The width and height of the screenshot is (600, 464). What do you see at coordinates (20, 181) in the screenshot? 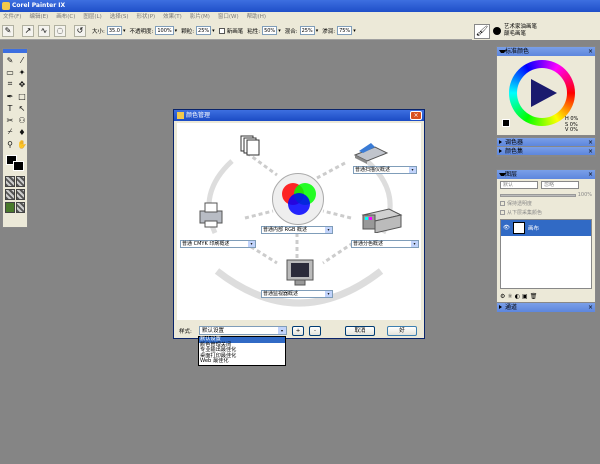
I see `pattern-selector-icon` at bounding box center [20, 181].